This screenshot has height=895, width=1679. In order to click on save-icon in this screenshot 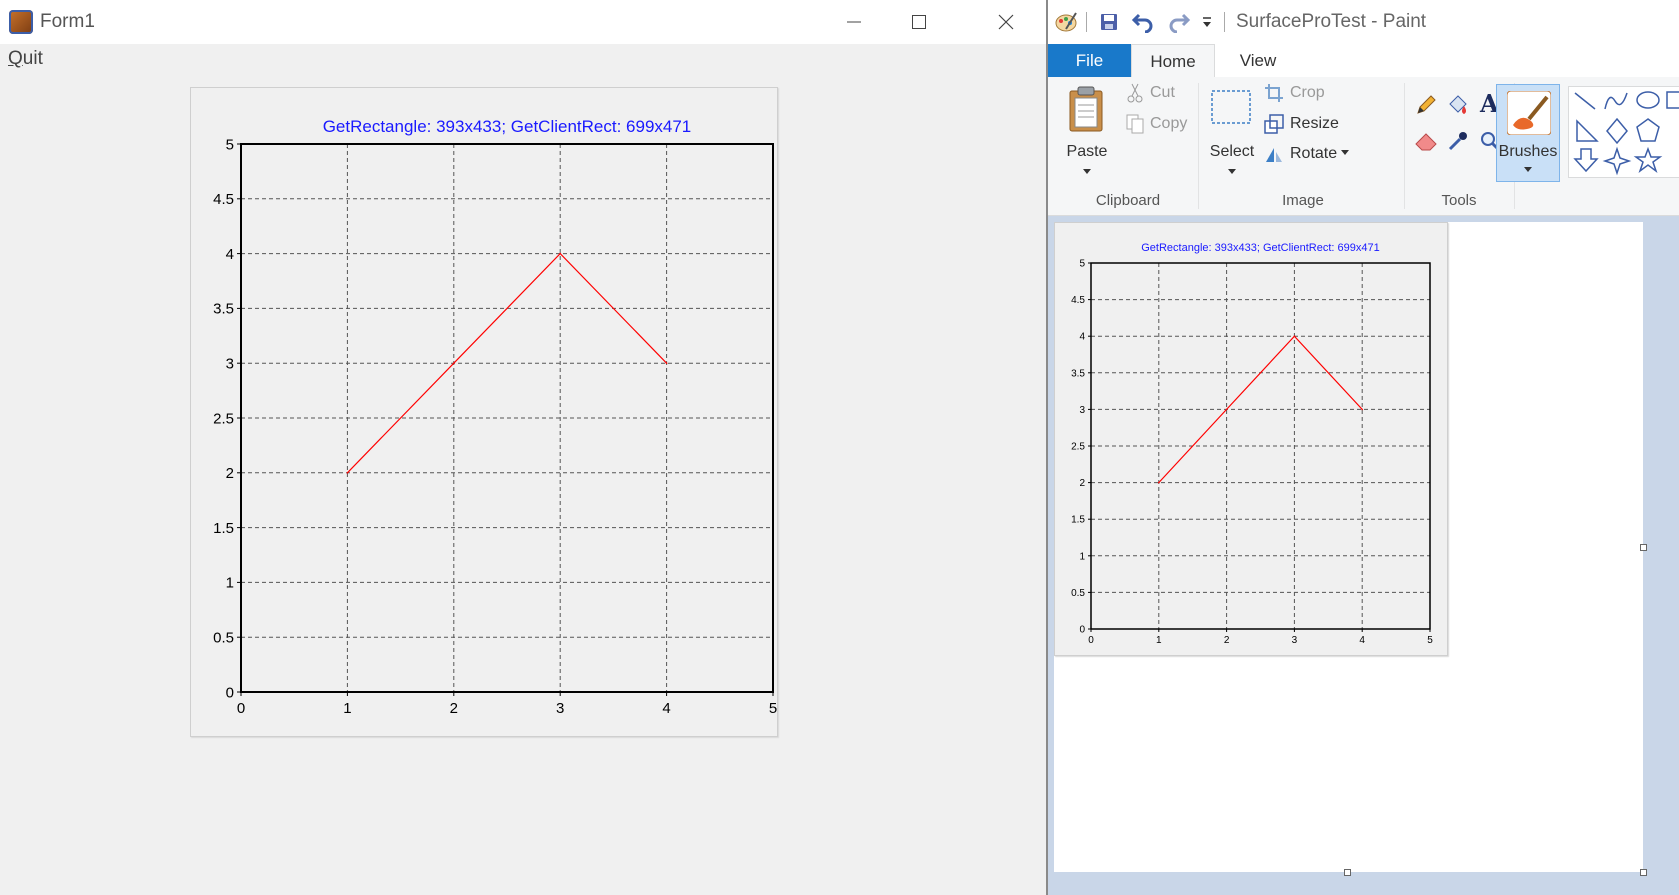, I will do `click(1109, 22)`.